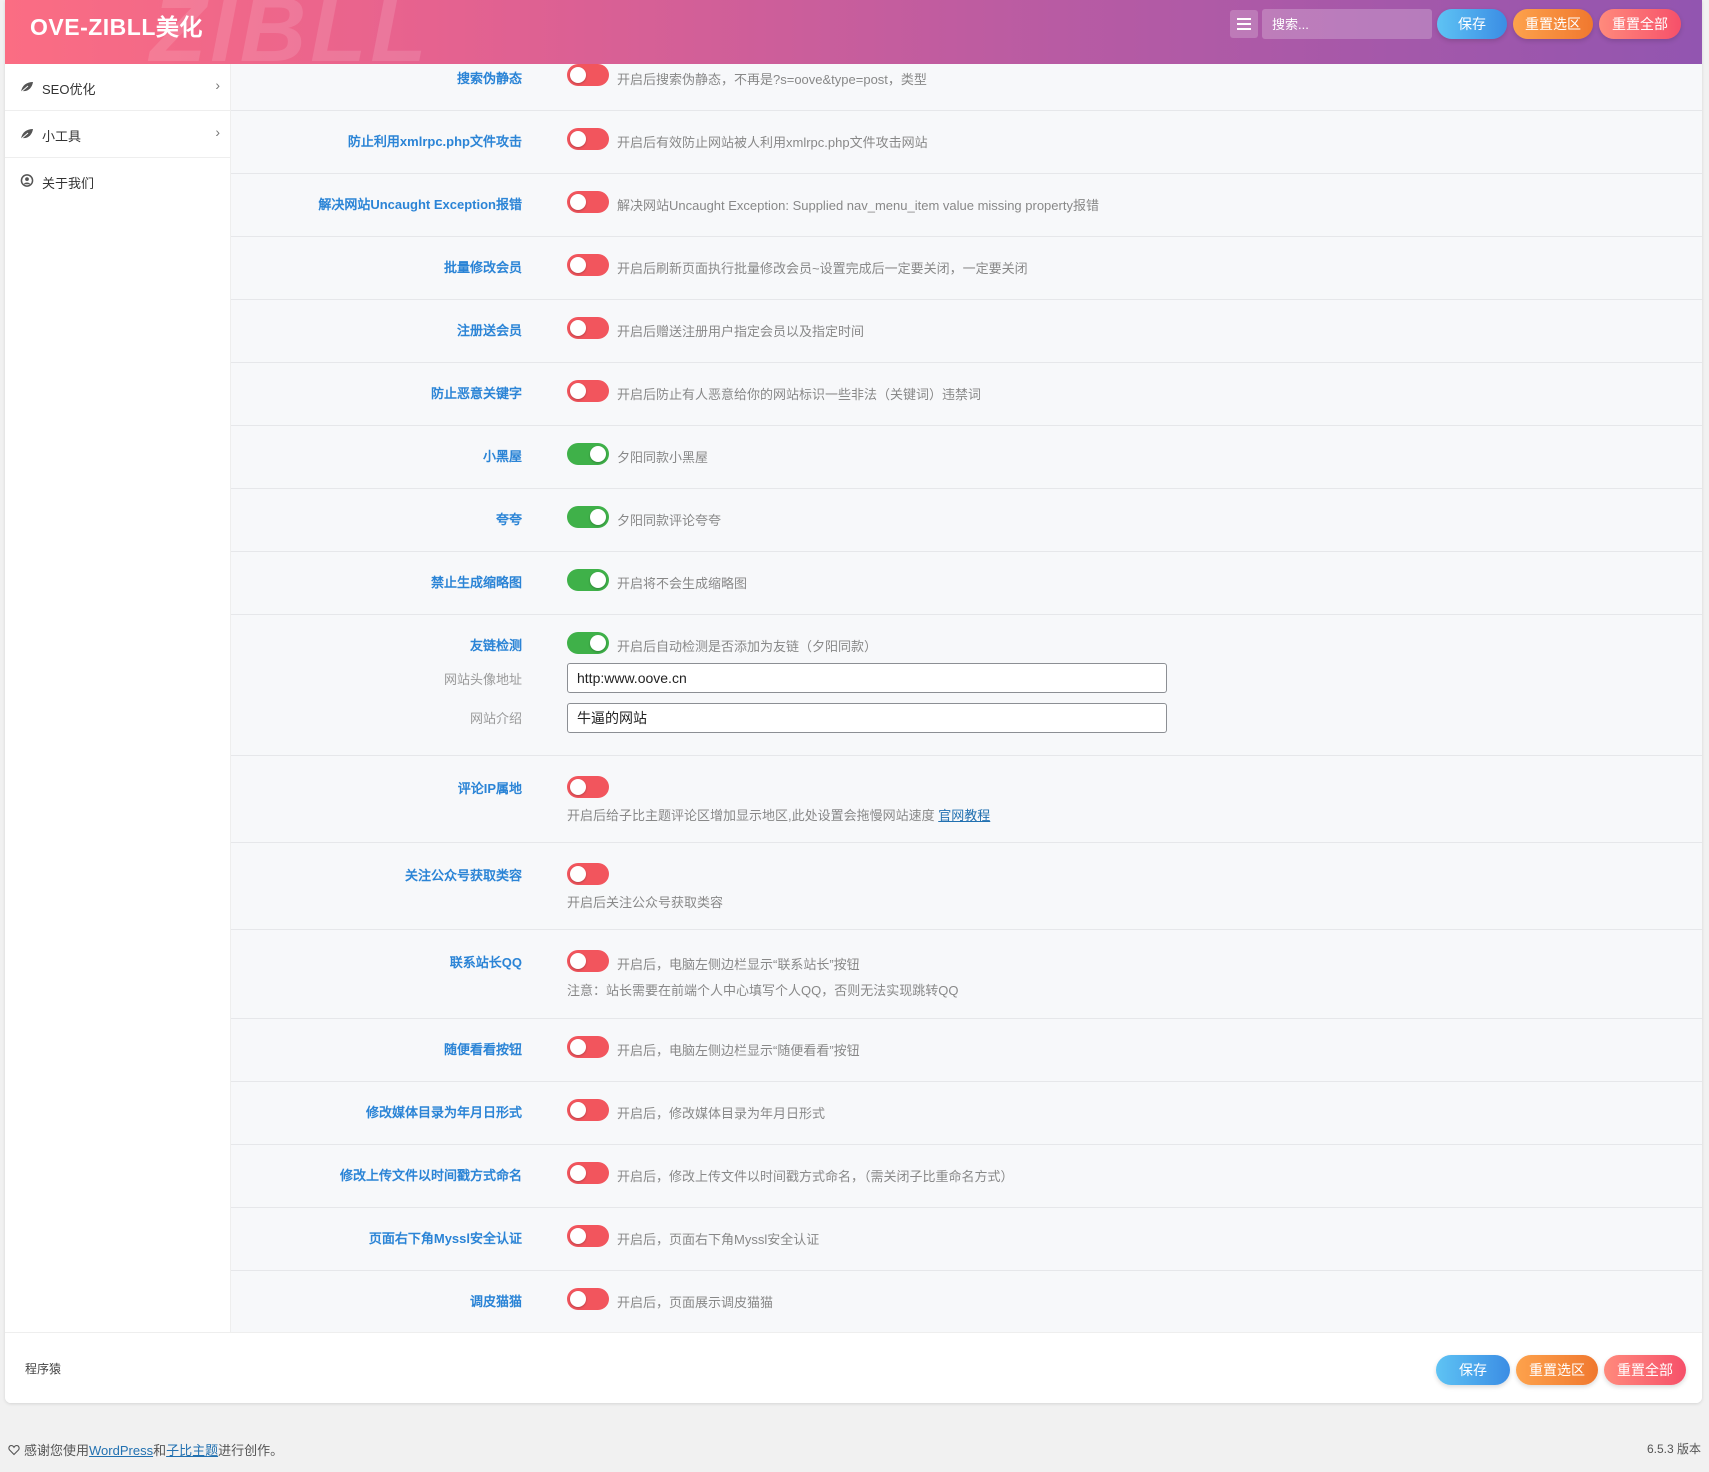  What do you see at coordinates (476, 582) in the screenshot?
I see `setting-label: 禁止生成缩略图` at bounding box center [476, 582].